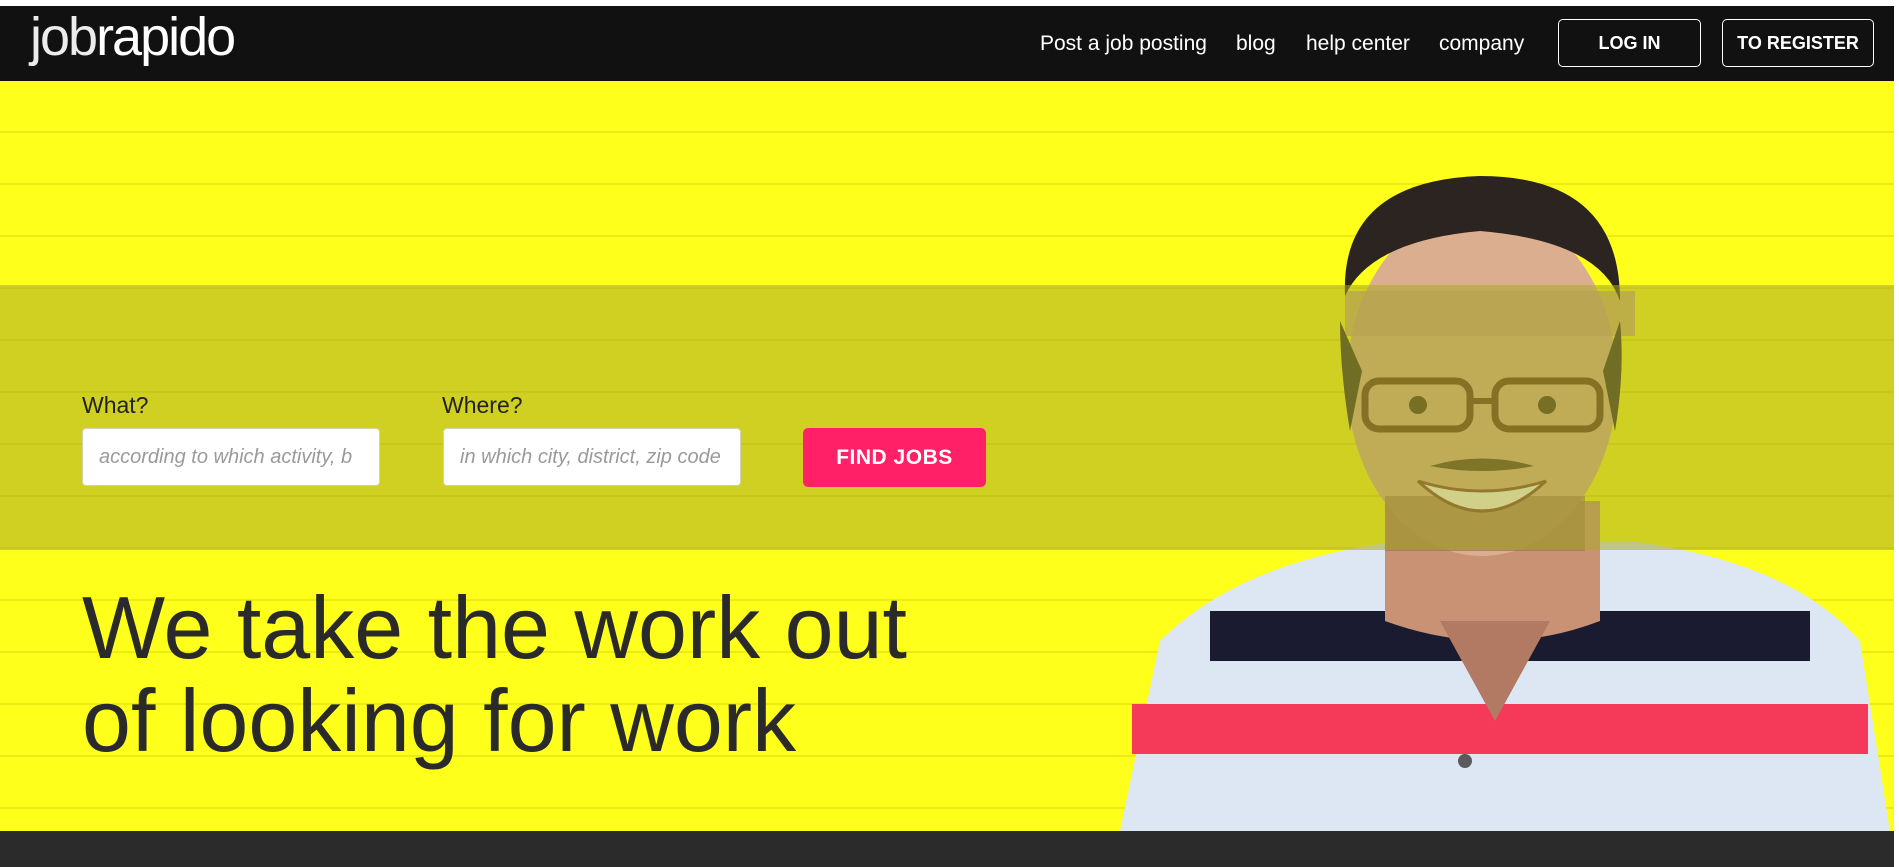 The height and width of the screenshot is (867, 1899). What do you see at coordinates (949, 849) in the screenshot?
I see `footer-band` at bounding box center [949, 849].